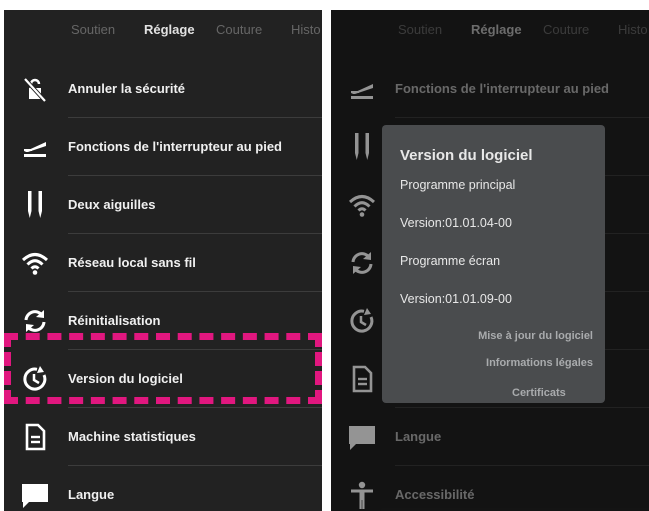 This screenshot has height=511, width=649. I want to click on tab-soutien: Soutien, so click(93, 29).